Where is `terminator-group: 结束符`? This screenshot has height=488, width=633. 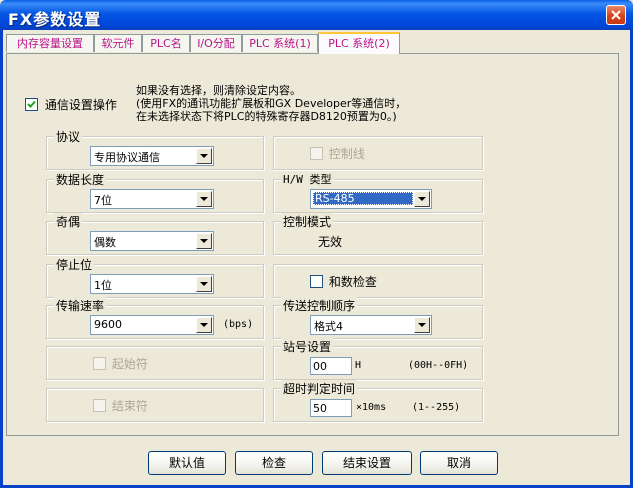
terminator-group: 结束符 is located at coordinates (155, 405).